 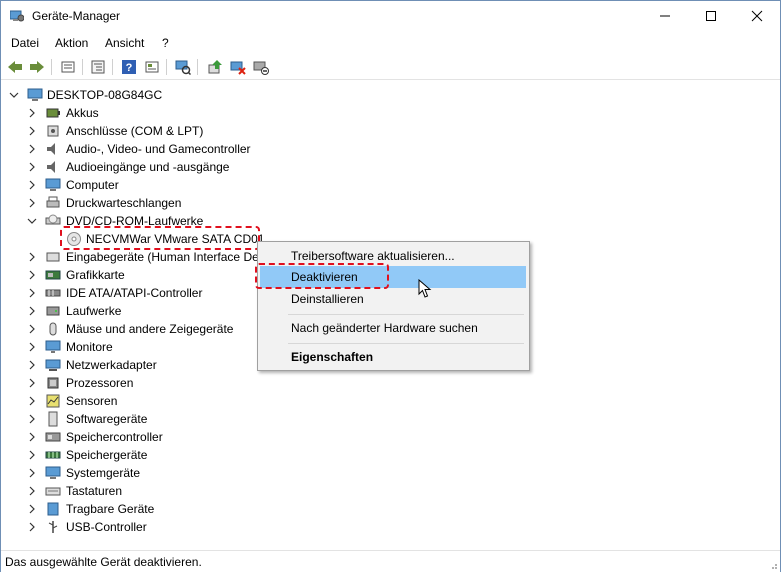 What do you see at coordinates (53, 329) in the screenshot?
I see `mouse-icon` at bounding box center [53, 329].